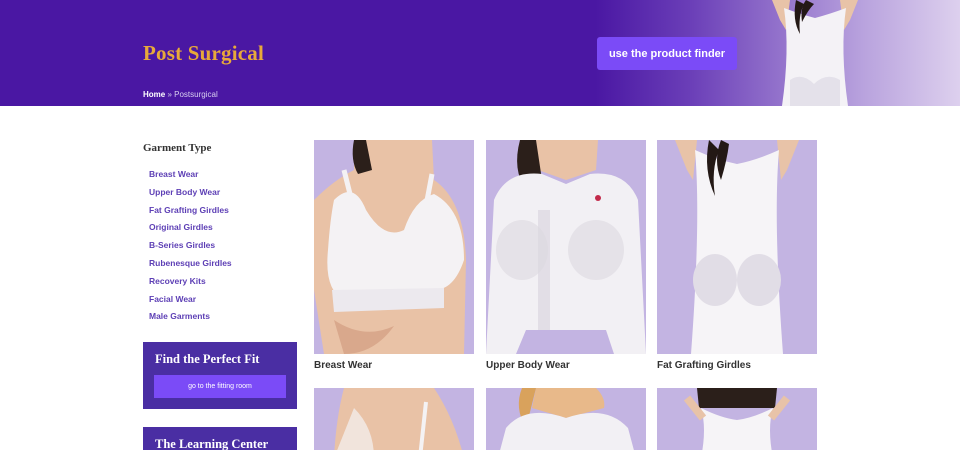 Image resolution: width=960 pixels, height=450 pixels. What do you see at coordinates (190, 230) in the screenshot?
I see `garment-link-original-girdles: Original Girdles` at bounding box center [190, 230].